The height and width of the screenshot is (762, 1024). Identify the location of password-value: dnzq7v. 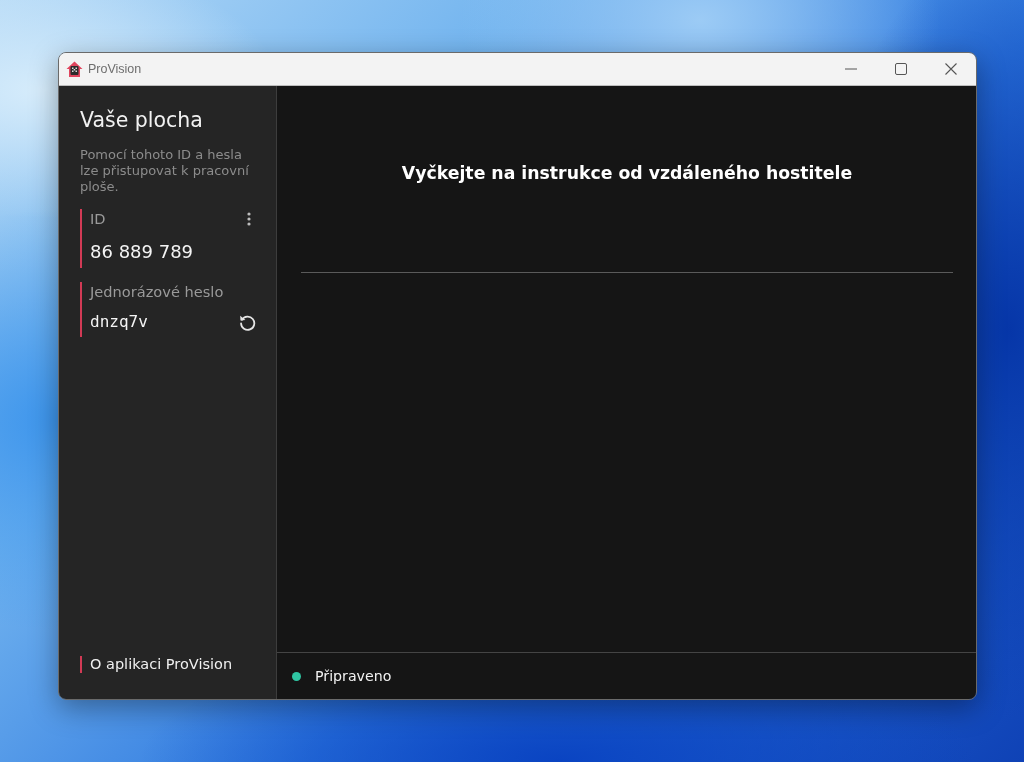
(119, 322).